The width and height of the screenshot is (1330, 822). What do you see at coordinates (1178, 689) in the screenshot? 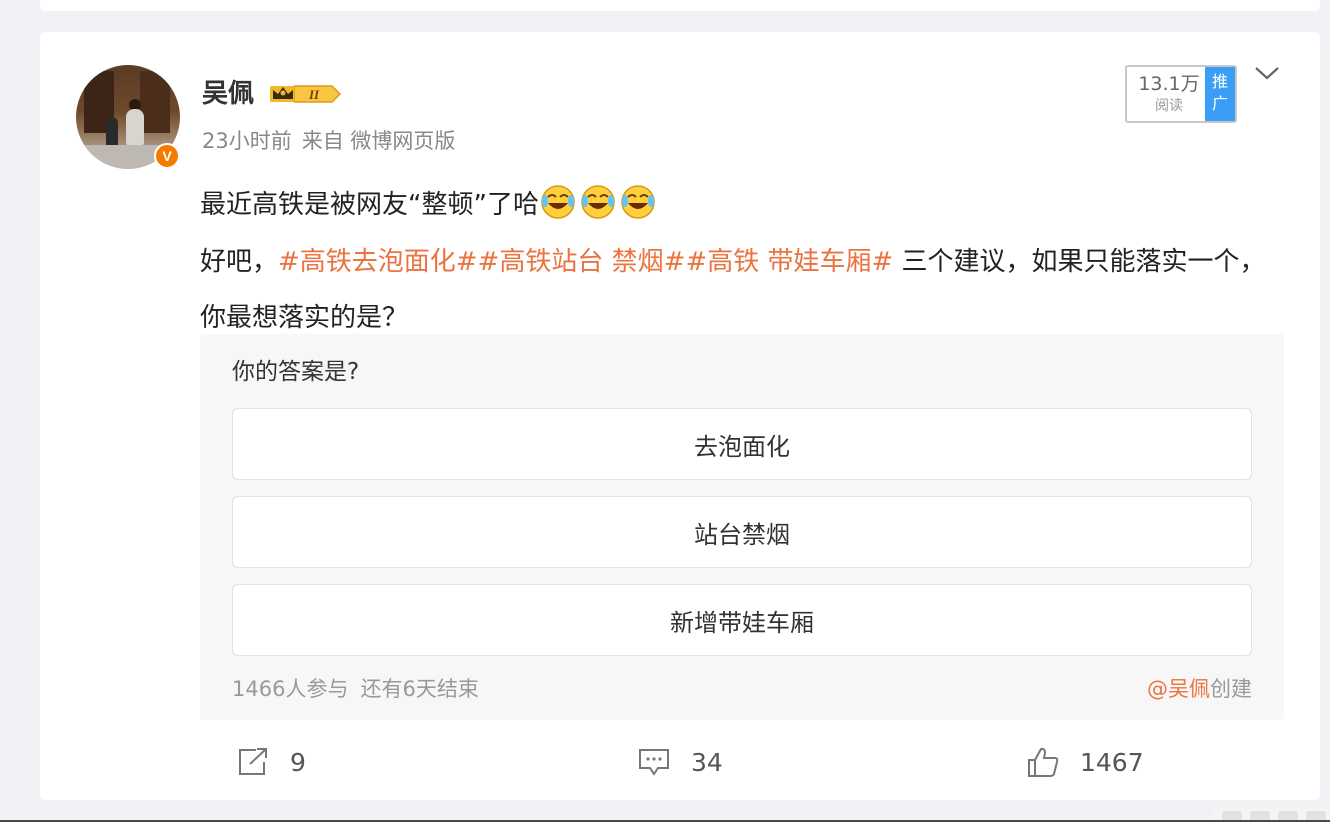
I see `creator-mention-link: @吴佩` at bounding box center [1178, 689].